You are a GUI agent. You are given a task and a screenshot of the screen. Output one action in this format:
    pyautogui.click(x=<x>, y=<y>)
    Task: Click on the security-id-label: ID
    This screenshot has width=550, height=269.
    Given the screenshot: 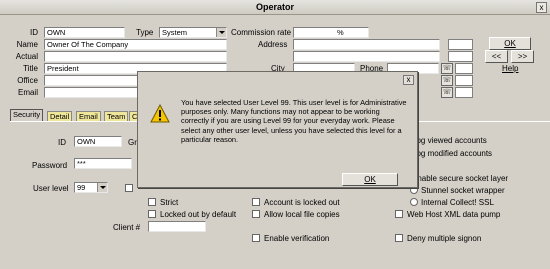 What is the action you would take?
    pyautogui.click(x=62, y=142)
    